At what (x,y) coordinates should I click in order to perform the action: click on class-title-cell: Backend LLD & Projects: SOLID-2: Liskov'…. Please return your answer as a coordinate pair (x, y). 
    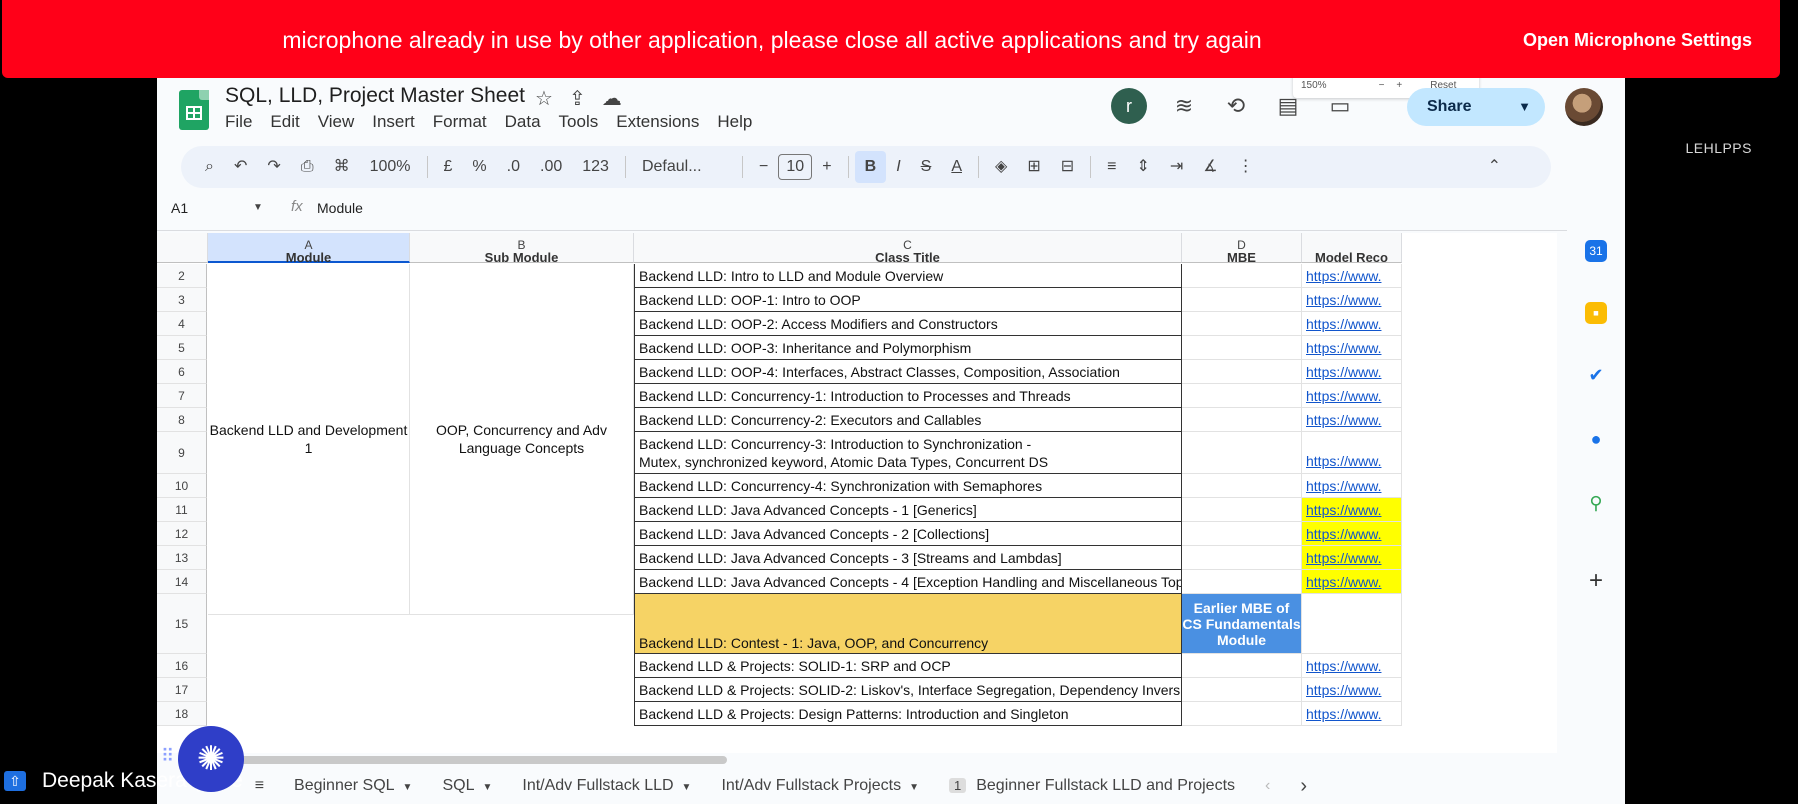
    Looking at the image, I should click on (908, 690).